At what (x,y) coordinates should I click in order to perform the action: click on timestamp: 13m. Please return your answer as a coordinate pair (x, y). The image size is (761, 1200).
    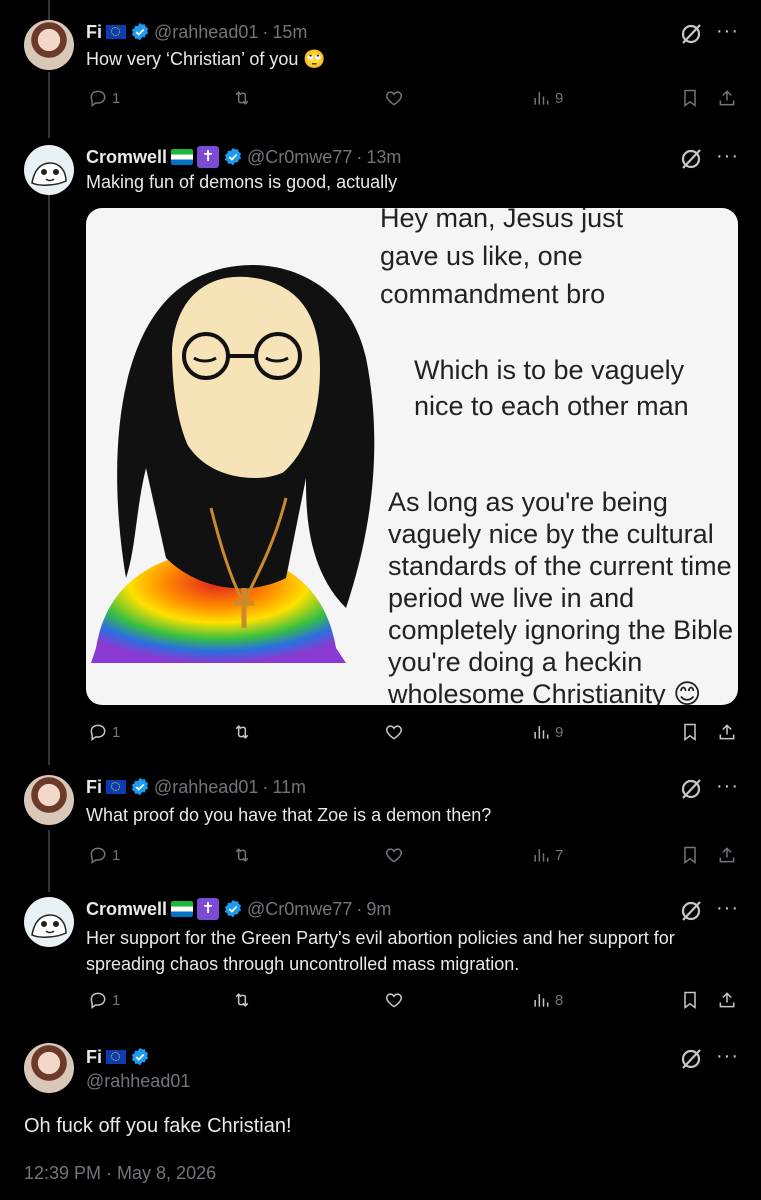
    Looking at the image, I should click on (383, 157).